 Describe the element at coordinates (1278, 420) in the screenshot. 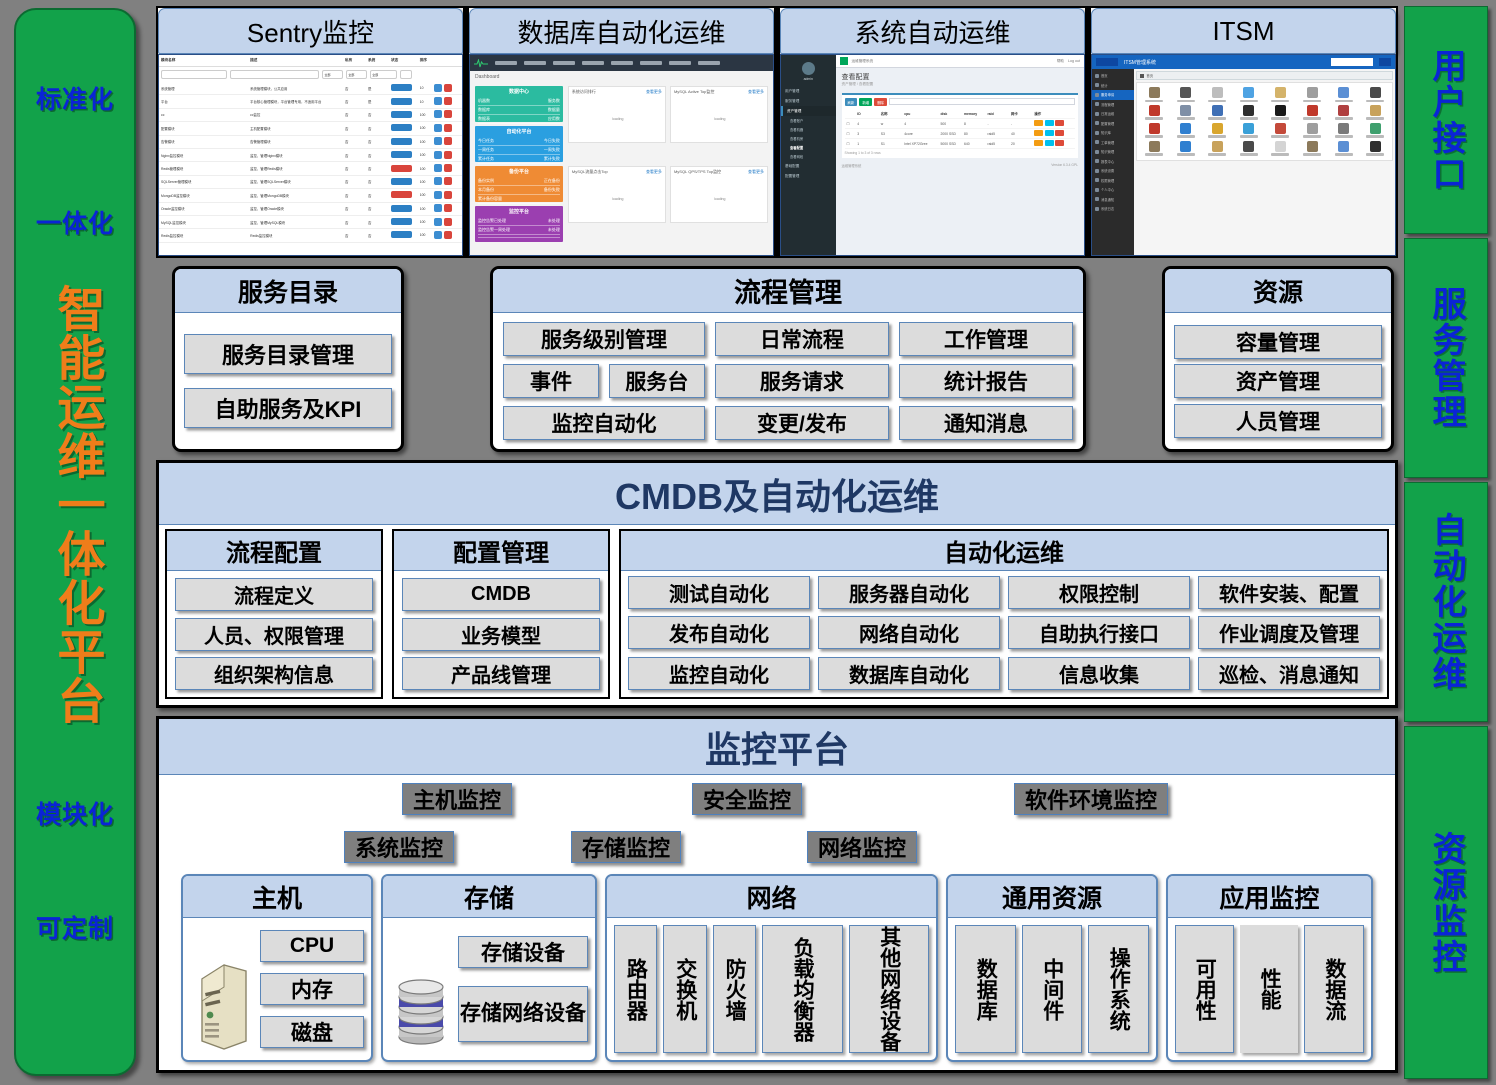

I see `btn-personnel-management: 人员管理` at that location.